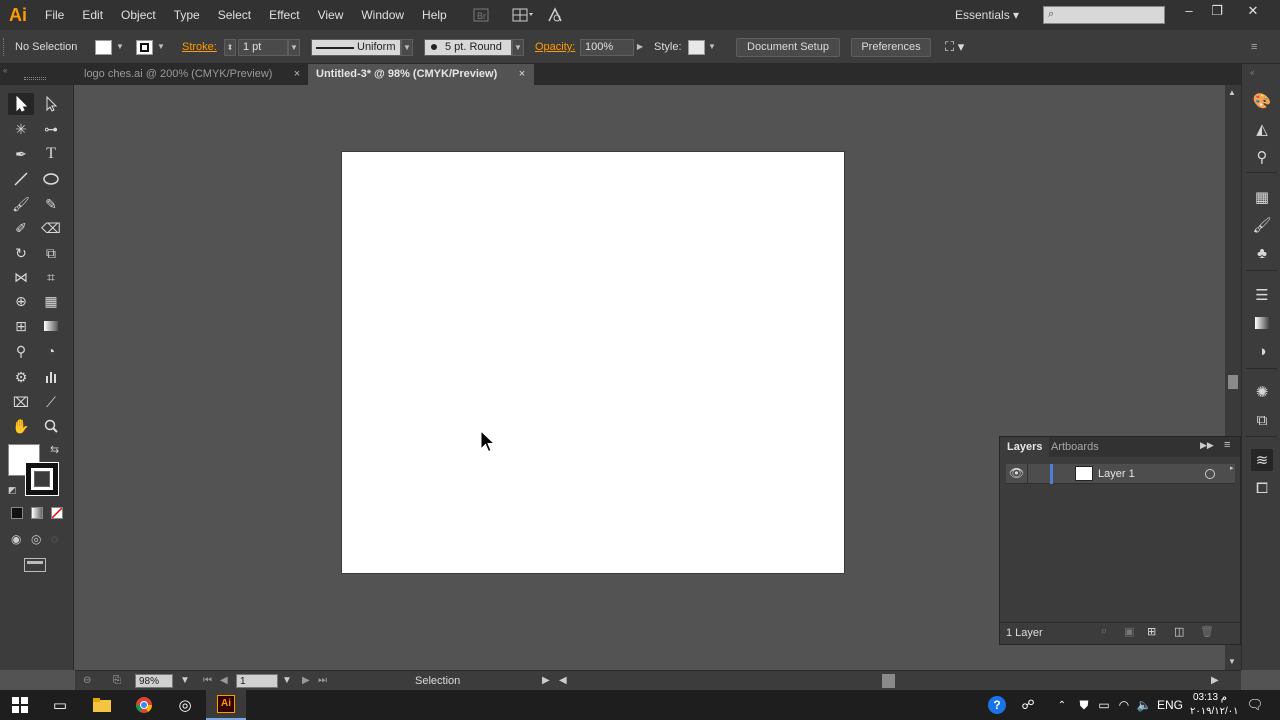 Image resolution: width=1280 pixels, height=720 pixels. Describe the element at coordinates (144, 47) in the screenshot. I see `stroke-swatch` at that location.